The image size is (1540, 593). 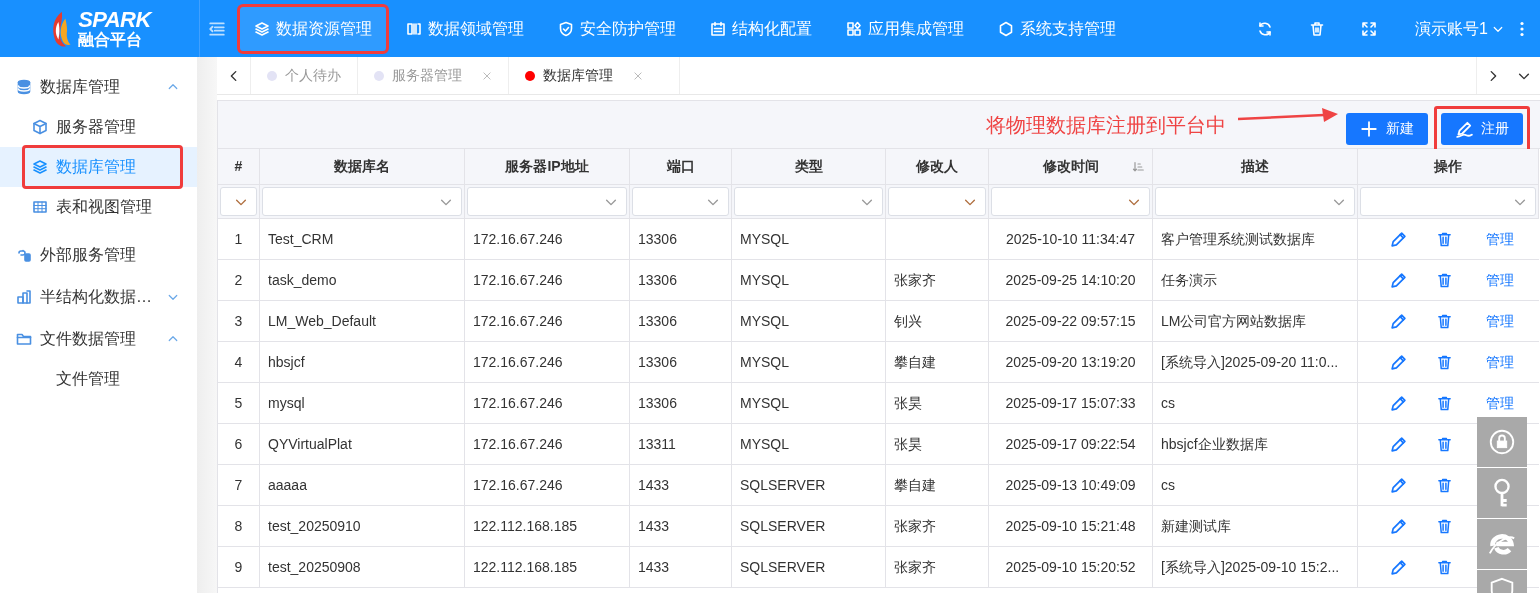 What do you see at coordinates (433, 75) in the screenshot?
I see `page-tab: 服务器管理` at bounding box center [433, 75].